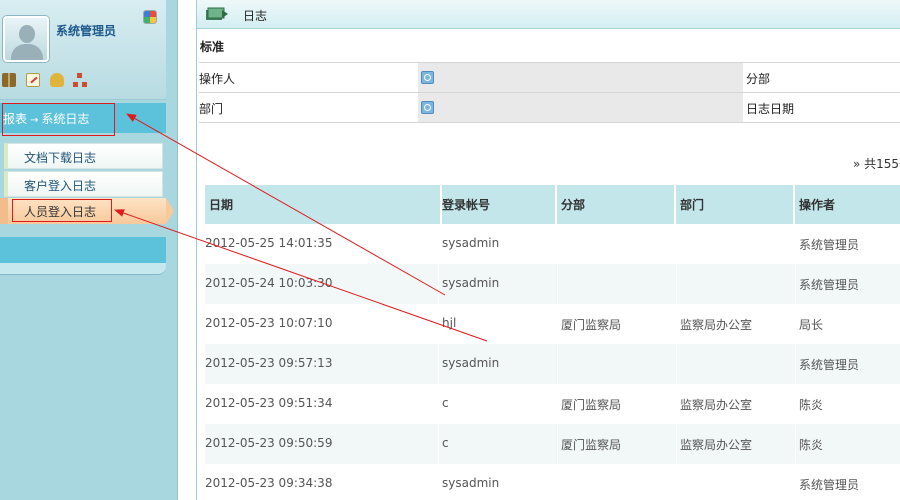 The image size is (900, 500). I want to click on filter-form: 操作人 分部 部门 日志日期, so click(549, 92).